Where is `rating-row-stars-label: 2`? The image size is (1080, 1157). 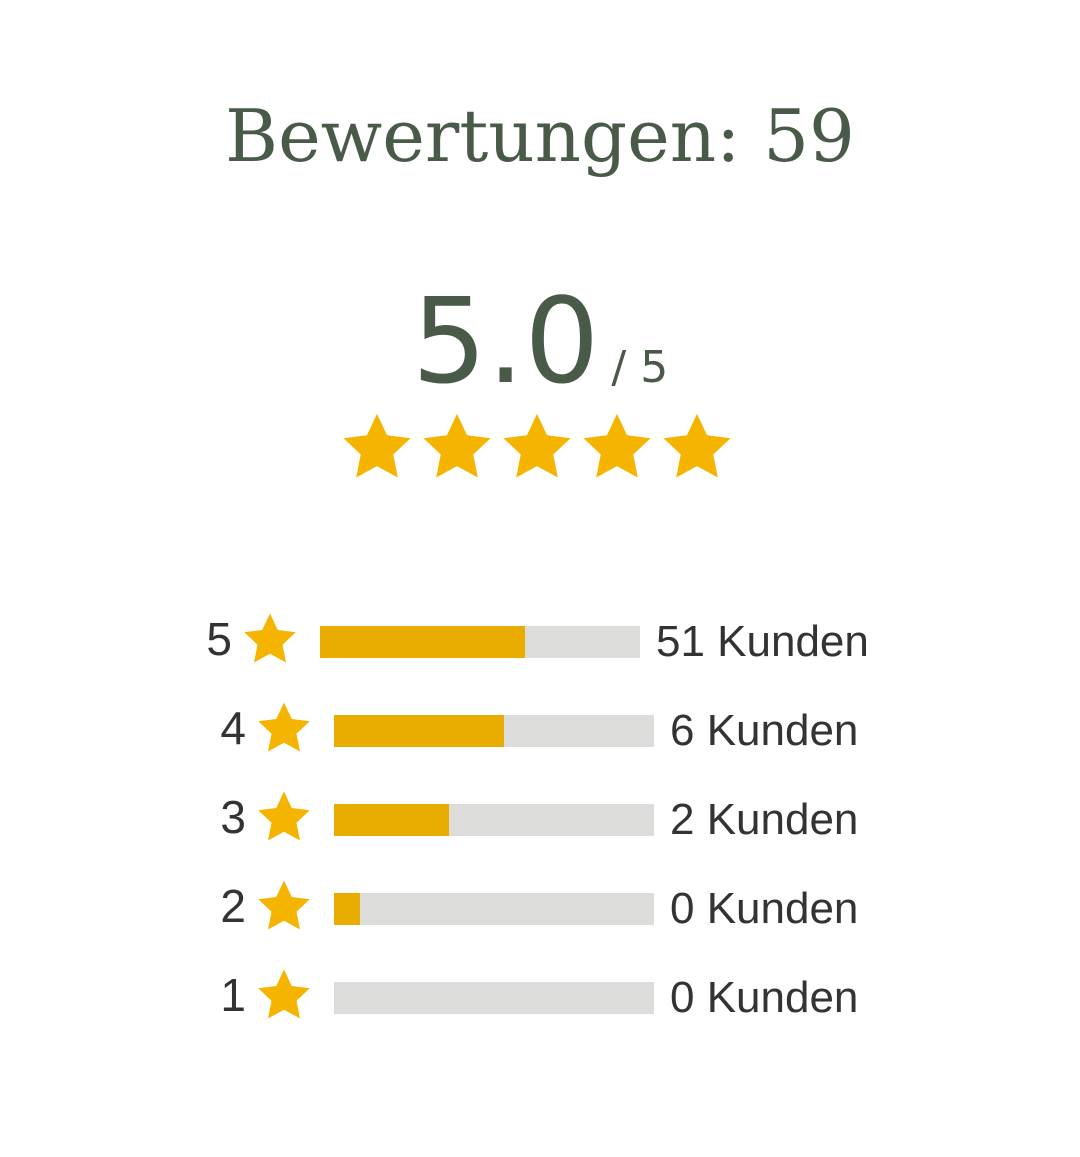 rating-row-stars-label: 2 is located at coordinates (233, 906).